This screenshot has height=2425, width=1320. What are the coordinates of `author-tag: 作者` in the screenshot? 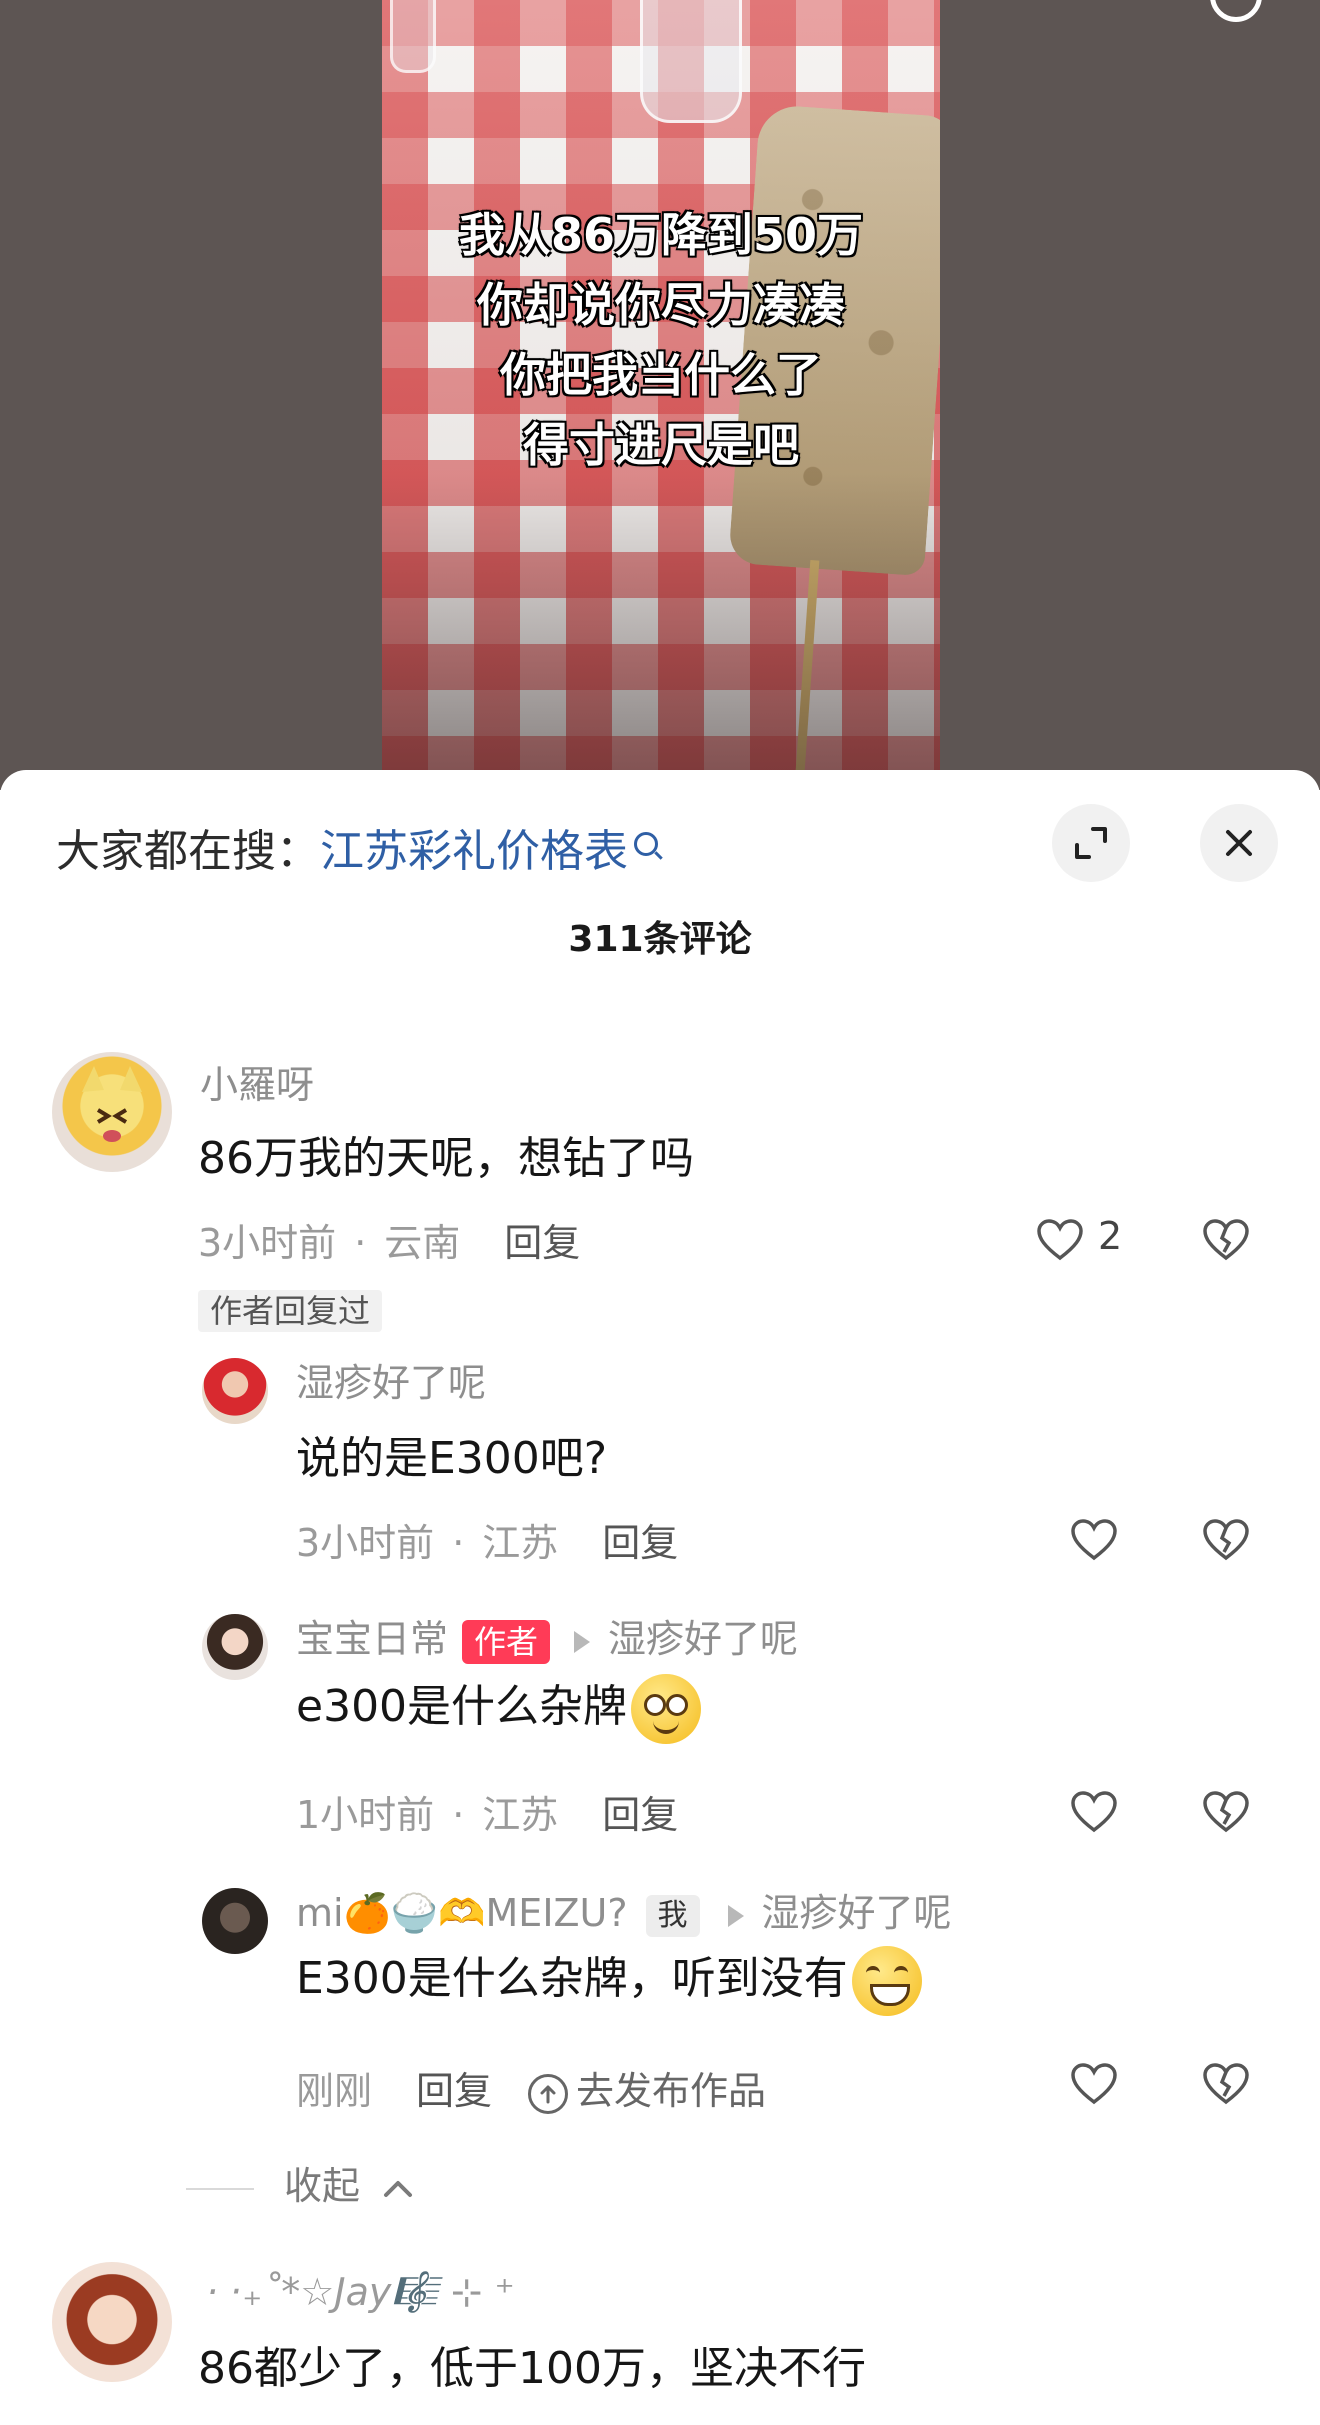 It's located at (506, 1641).